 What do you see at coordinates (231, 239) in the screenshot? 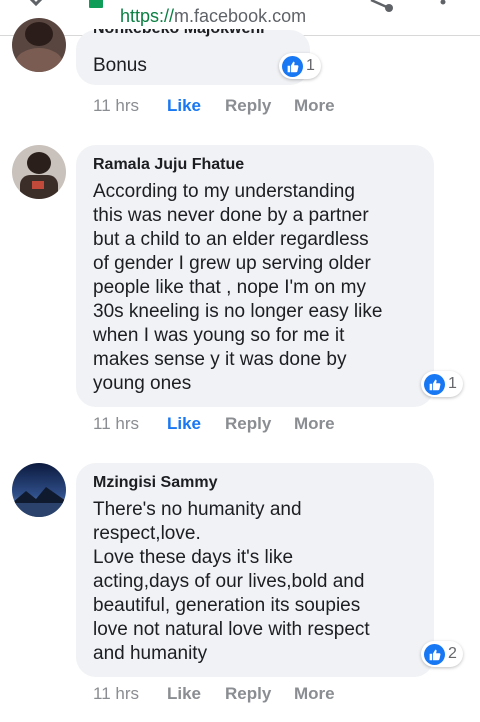
I see `comment-line: but a child to an elder regardless` at bounding box center [231, 239].